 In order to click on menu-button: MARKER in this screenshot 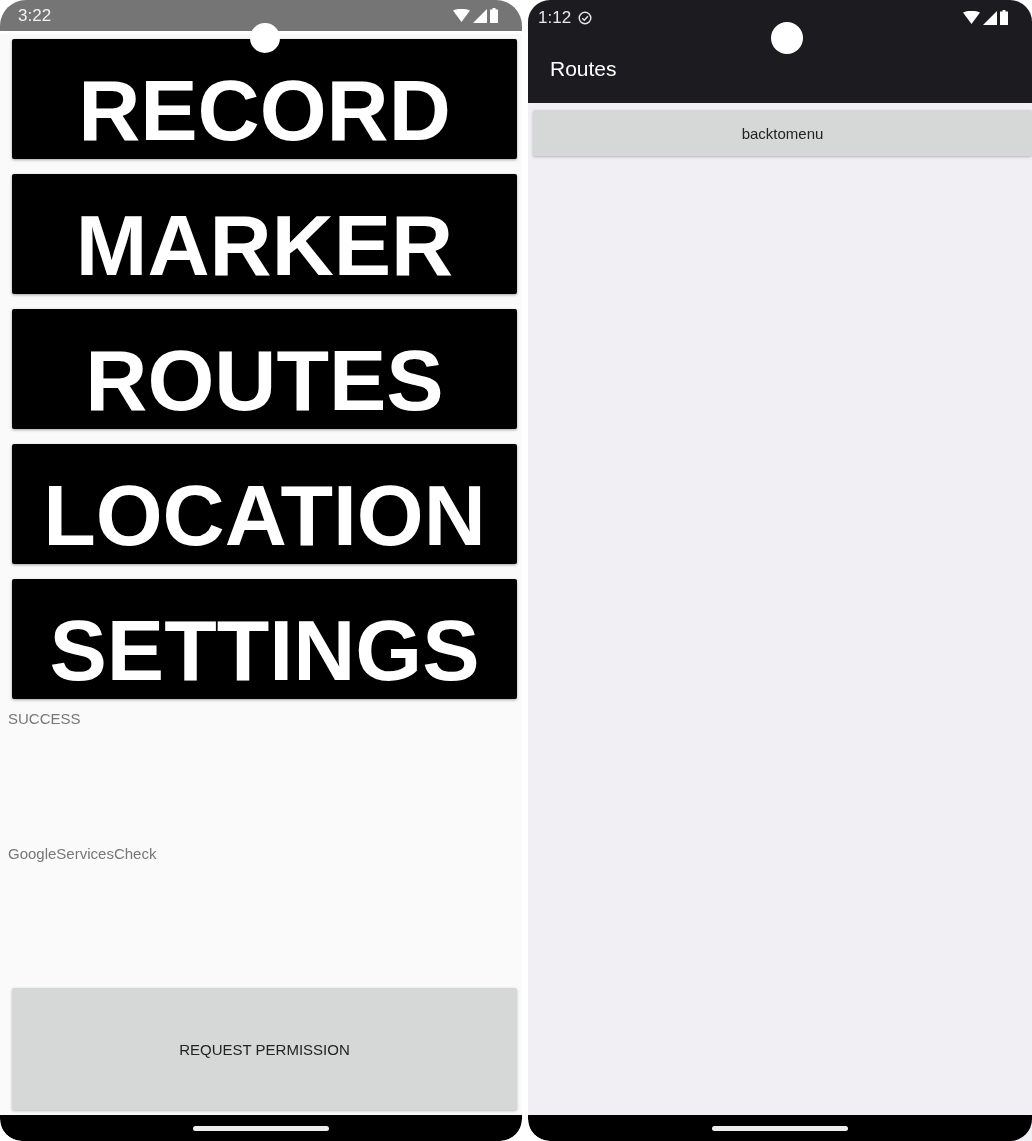, I will do `click(264, 234)`.